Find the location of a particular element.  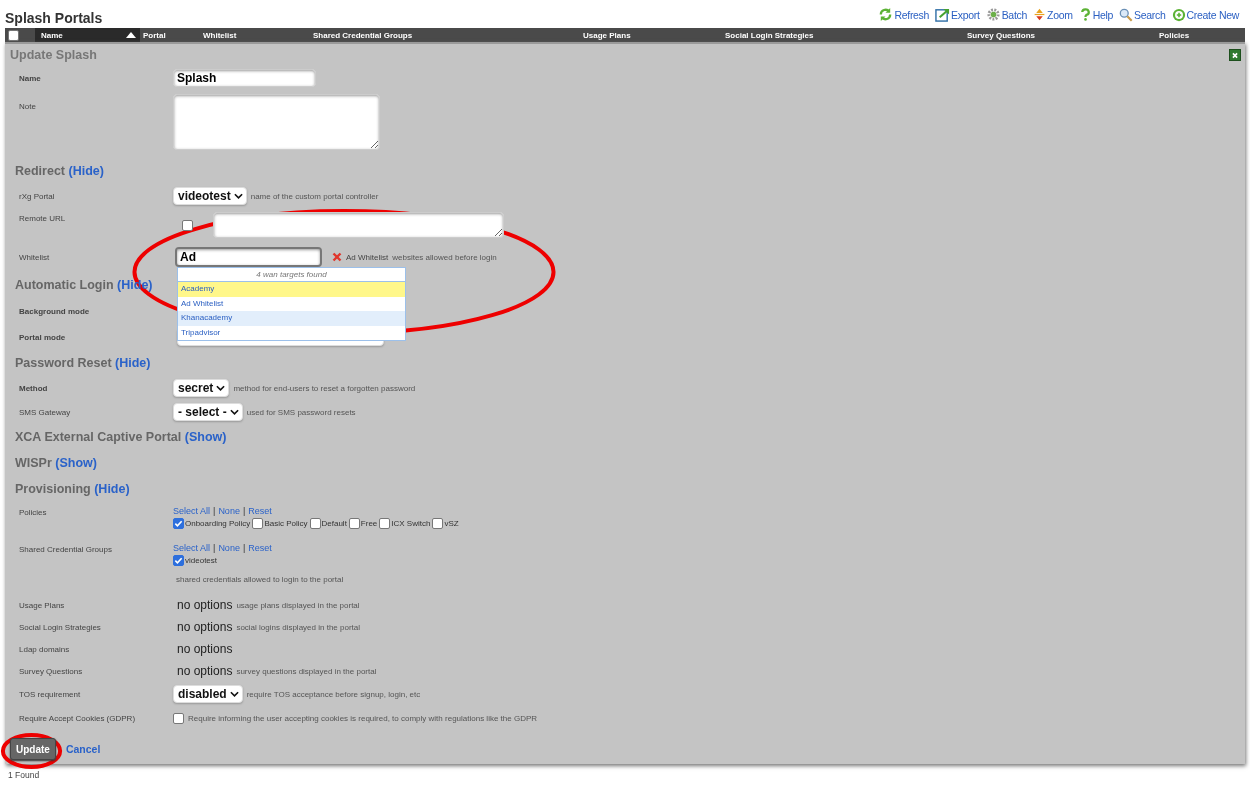

text-field: Splash is located at coordinates (244, 78).